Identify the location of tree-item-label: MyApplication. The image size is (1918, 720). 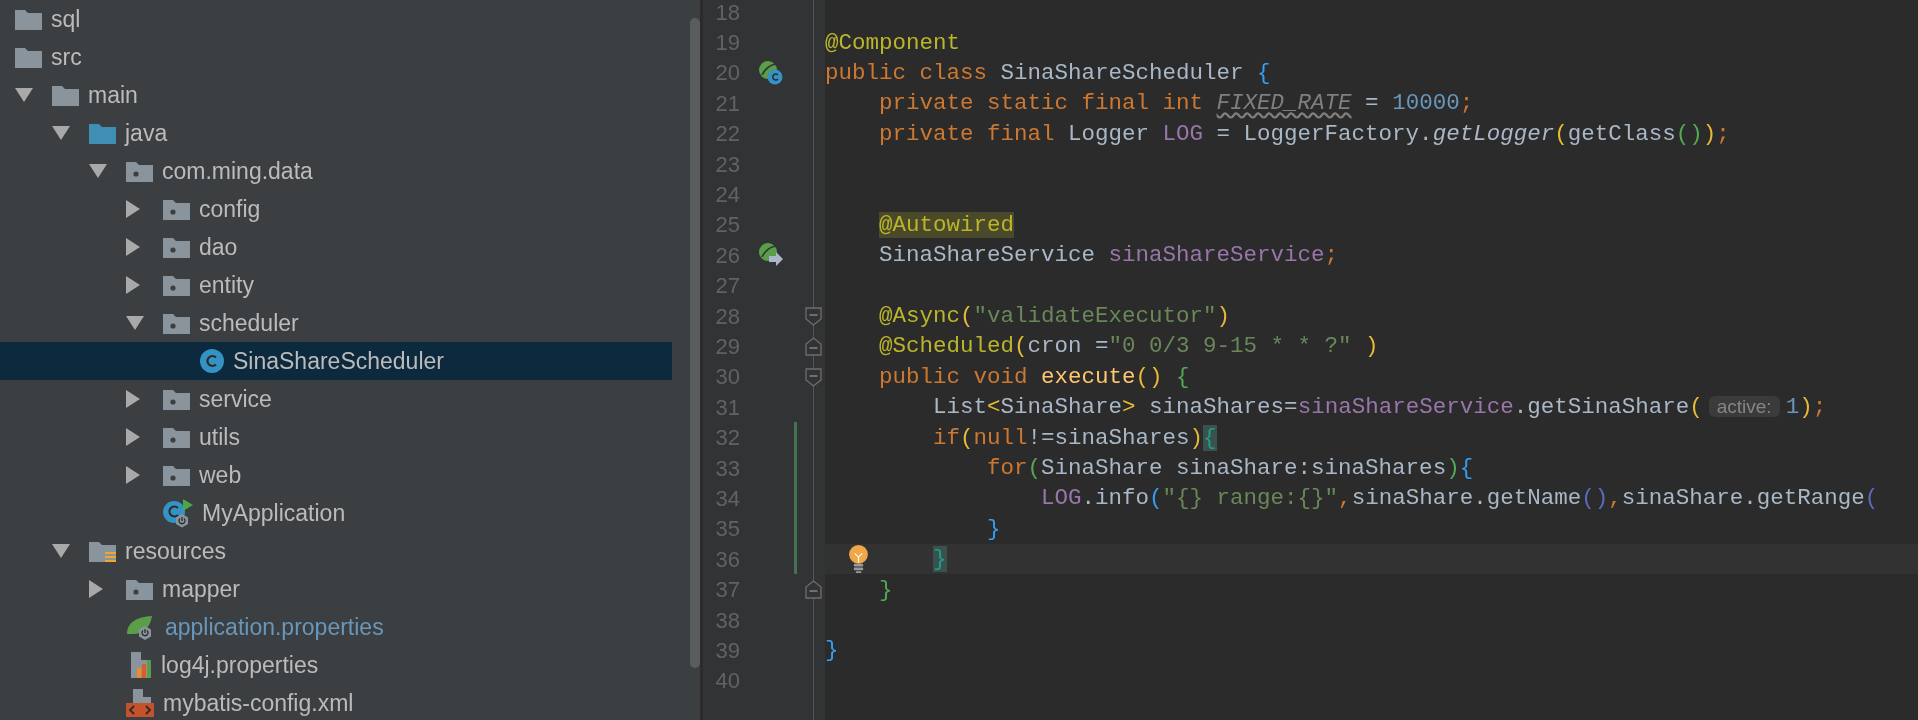
(274, 513).